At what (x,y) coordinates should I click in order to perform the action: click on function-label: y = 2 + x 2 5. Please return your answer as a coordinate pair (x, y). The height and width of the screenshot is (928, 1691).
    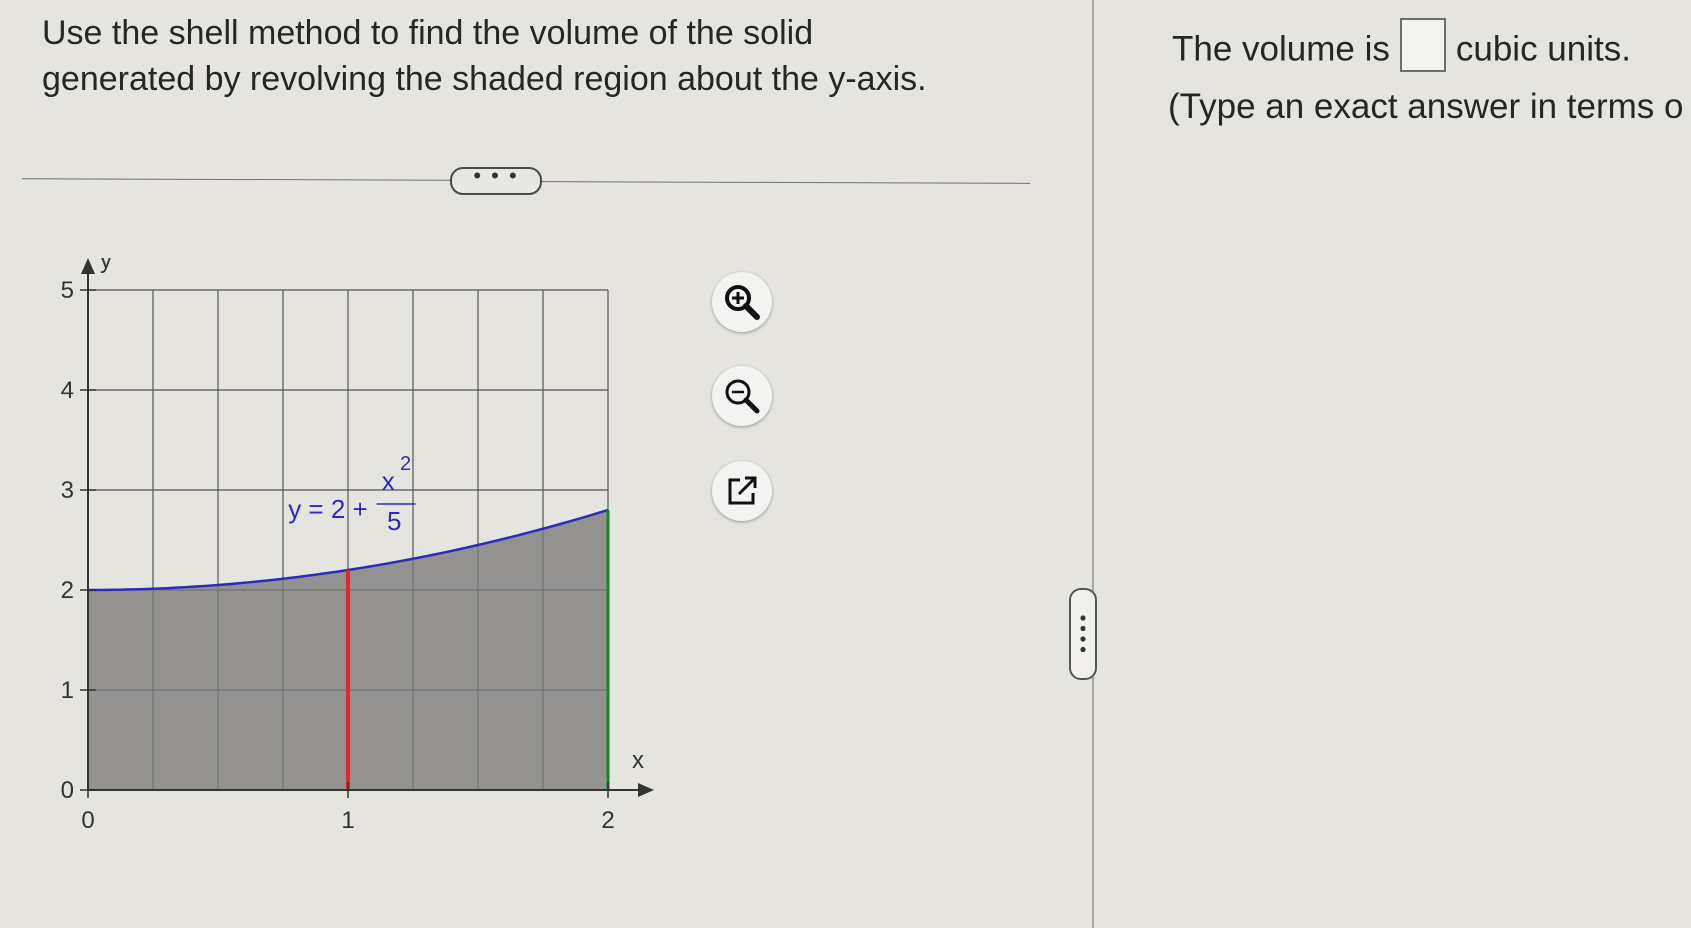
    Looking at the image, I should click on (352, 494).